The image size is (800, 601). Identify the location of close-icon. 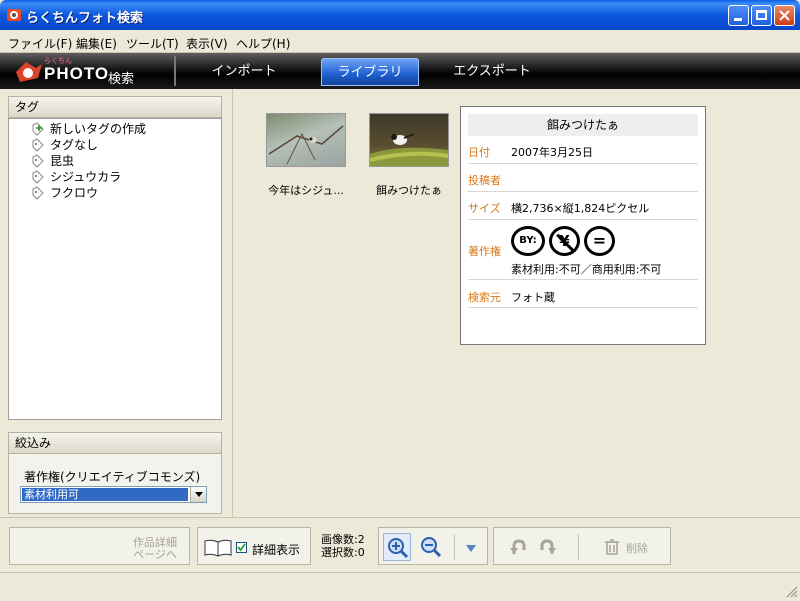
(784, 15).